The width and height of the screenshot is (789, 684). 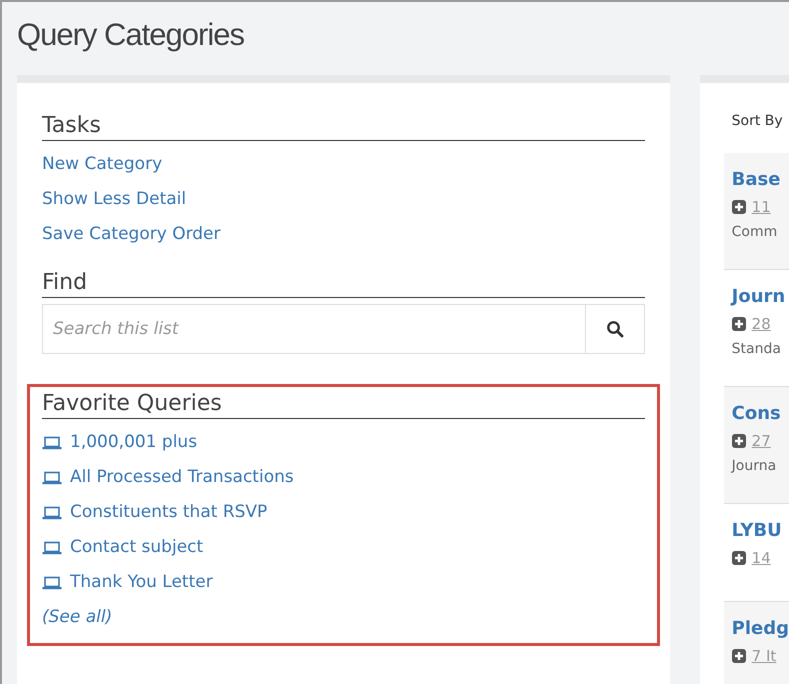 What do you see at coordinates (130, 35) in the screenshot?
I see `page-title: Query Categories` at bounding box center [130, 35].